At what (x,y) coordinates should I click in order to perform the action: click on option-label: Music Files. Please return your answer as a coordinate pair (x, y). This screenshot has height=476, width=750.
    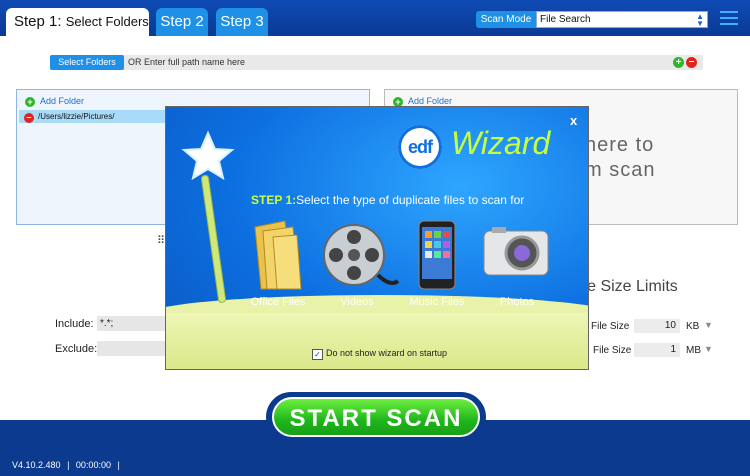
    Looking at the image, I should click on (437, 302).